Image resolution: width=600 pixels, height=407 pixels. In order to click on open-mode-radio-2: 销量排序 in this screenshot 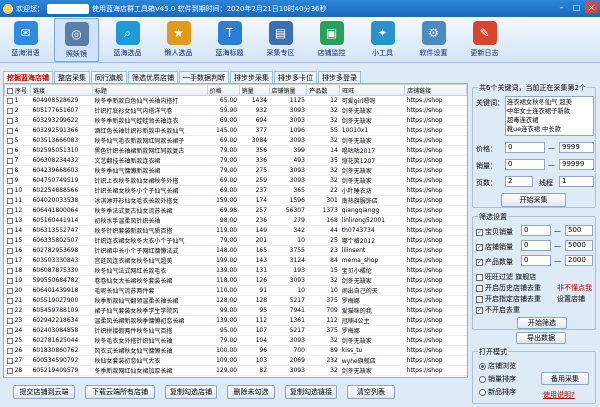, I will do `click(497, 379)`.